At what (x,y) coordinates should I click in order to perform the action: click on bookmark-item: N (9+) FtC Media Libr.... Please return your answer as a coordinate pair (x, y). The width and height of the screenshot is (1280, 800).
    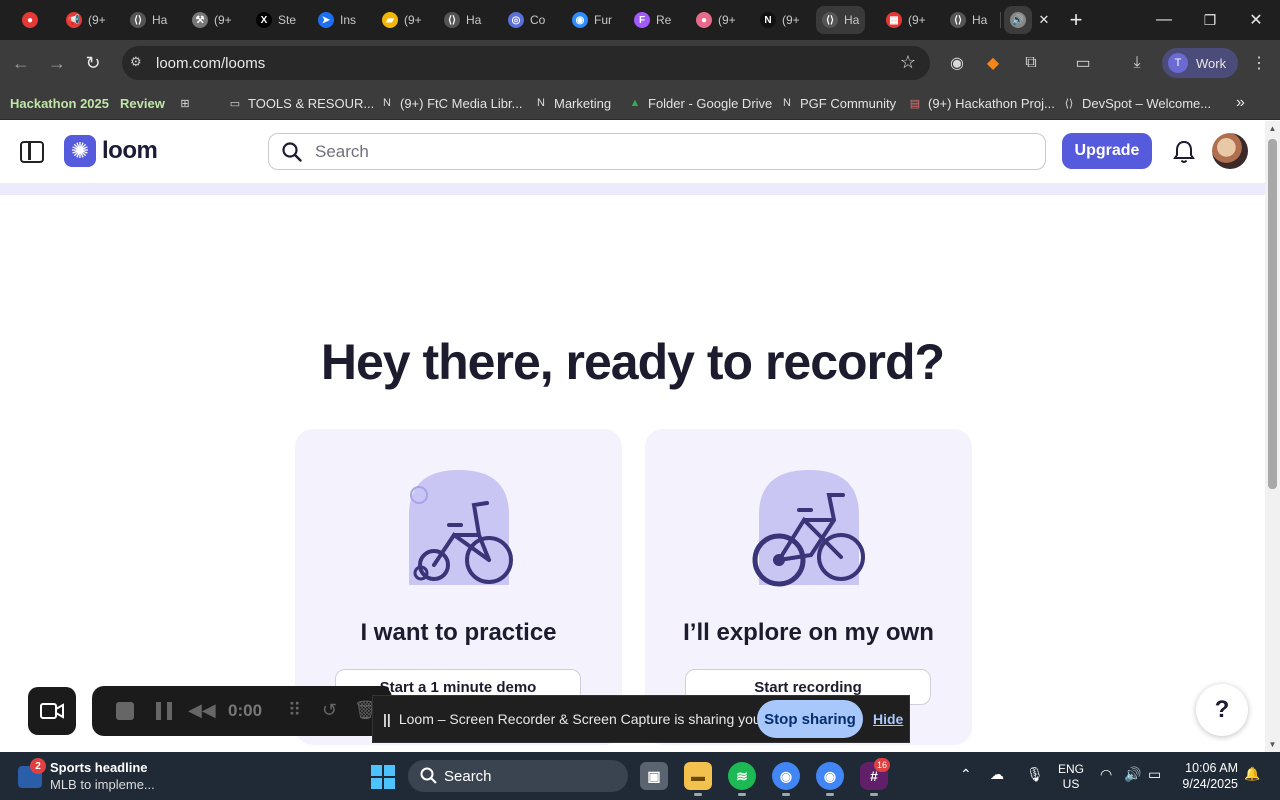
    Looking at the image, I should click on (451, 103).